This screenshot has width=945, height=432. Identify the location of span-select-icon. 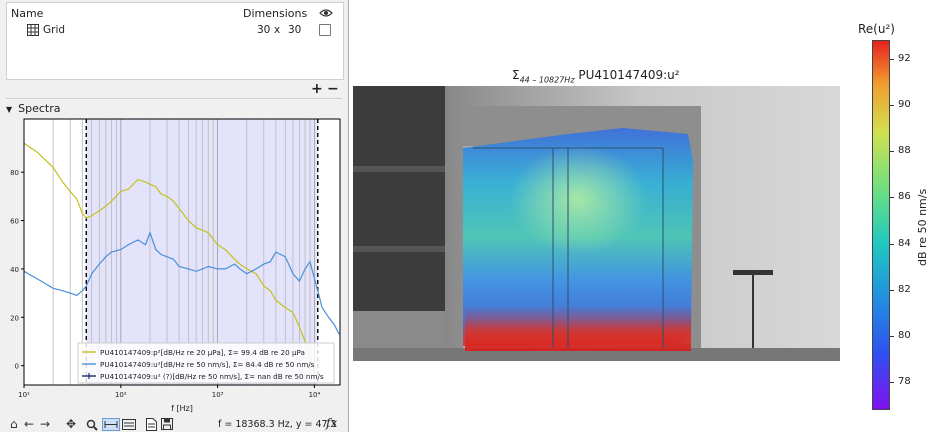
(111, 424).